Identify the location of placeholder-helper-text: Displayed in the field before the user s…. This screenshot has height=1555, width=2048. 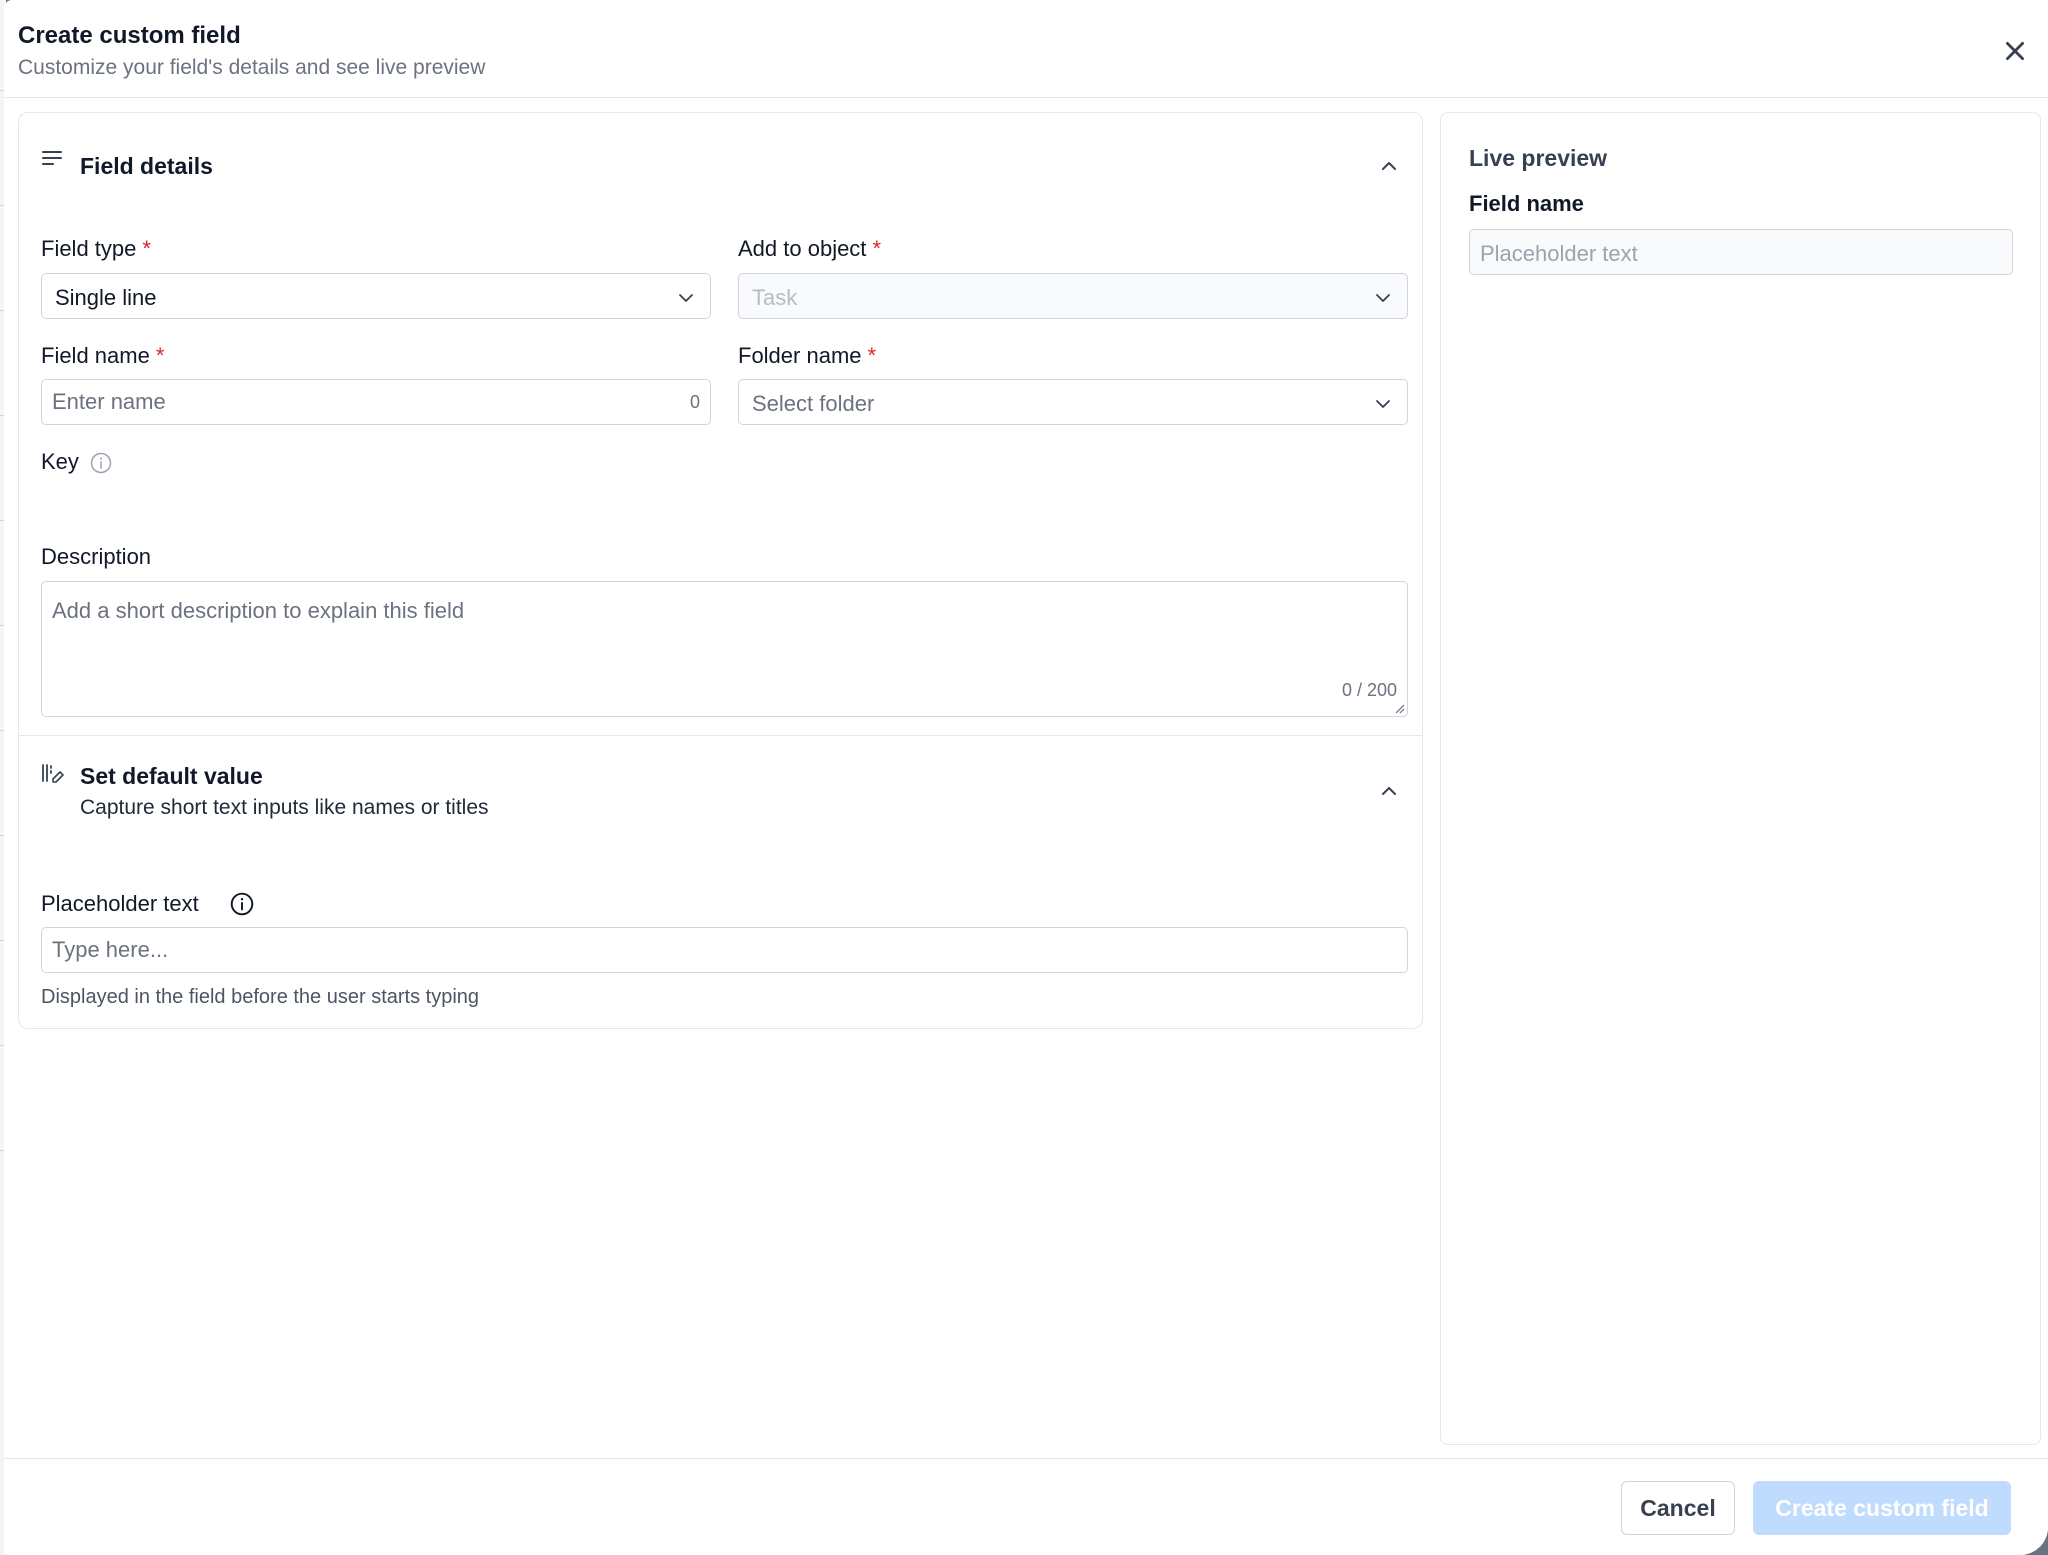
(260, 997).